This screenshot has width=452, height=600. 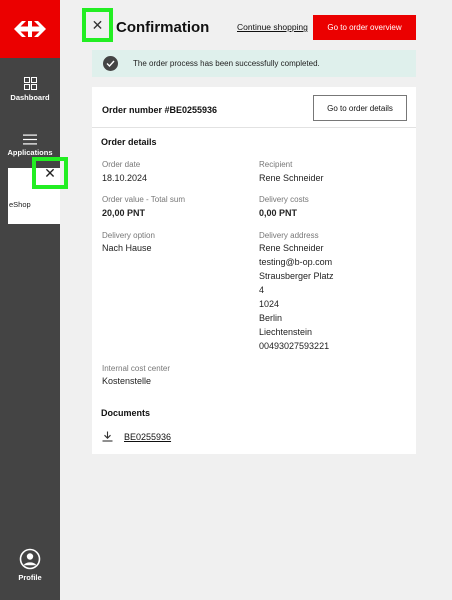 I want to click on address-line: Liechtenstein, so click(x=286, y=332).